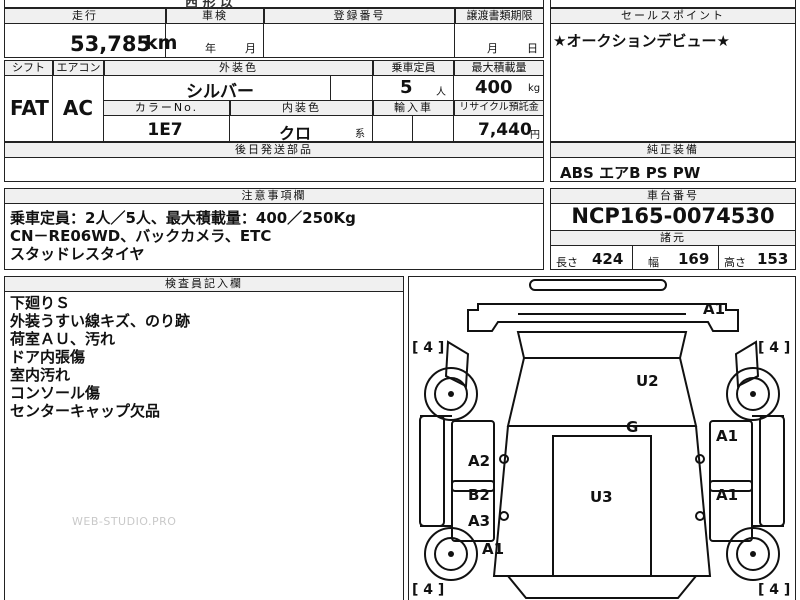 The width and height of the screenshot is (800, 600). Describe the element at coordinates (250, 48) in the screenshot. I see `inspection-month-unit: 月` at that location.